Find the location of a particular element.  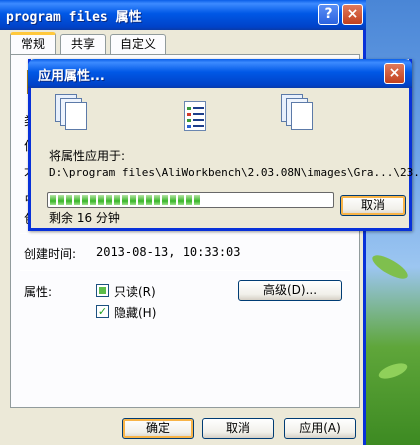

time-remaining: 剩余 16 分钟 is located at coordinates (84, 218).